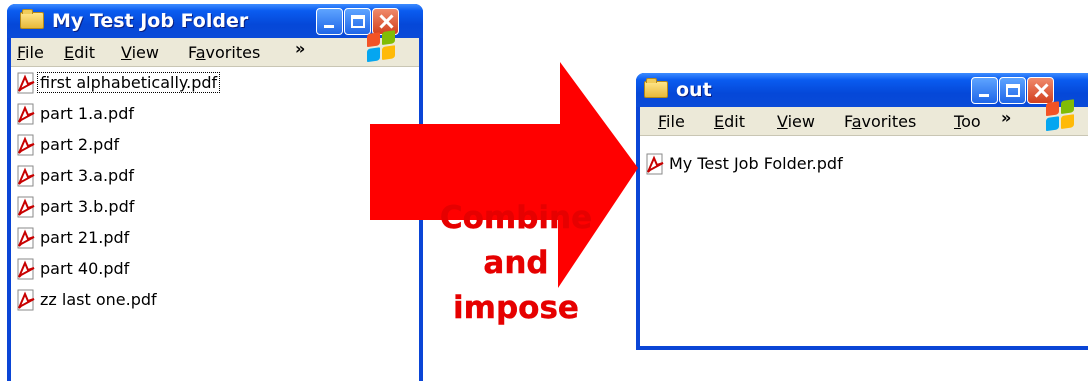  Describe the element at coordinates (862, 90) in the screenshot. I see `right-window-titlebar: out` at that location.